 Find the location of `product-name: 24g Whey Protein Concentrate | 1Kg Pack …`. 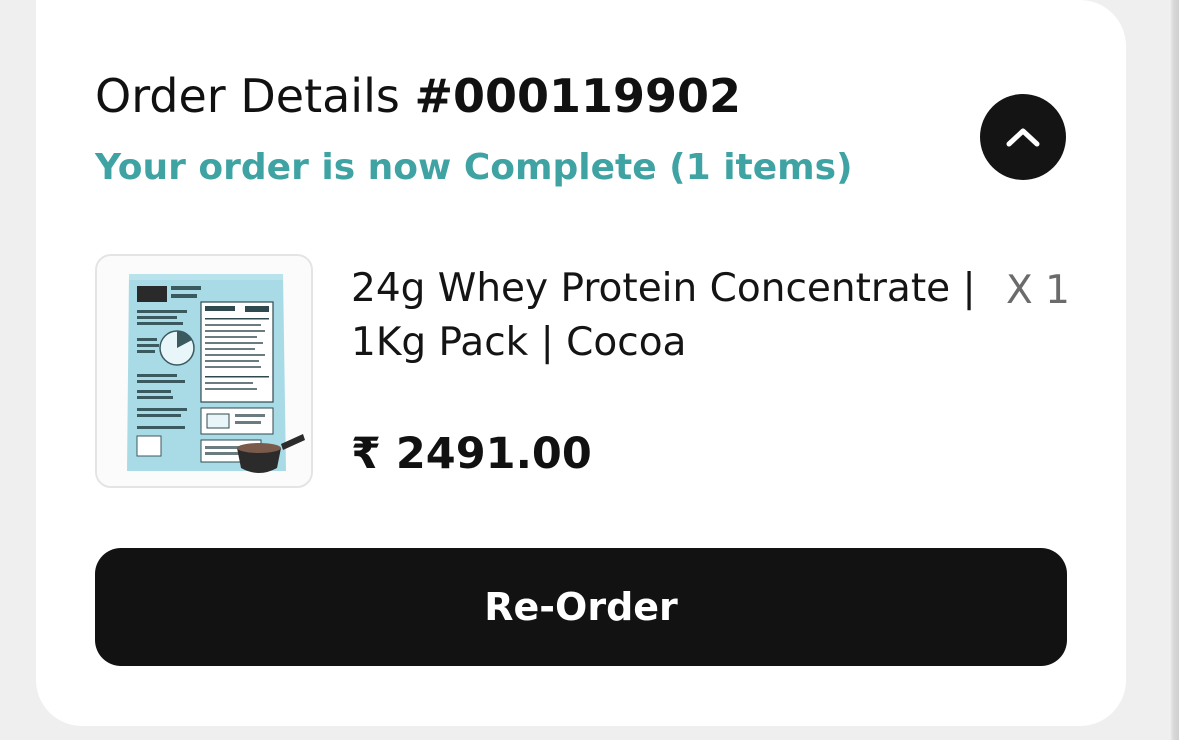

product-name: 24g Whey Protein Concentrate | 1Kg Pack … is located at coordinates (666, 316).